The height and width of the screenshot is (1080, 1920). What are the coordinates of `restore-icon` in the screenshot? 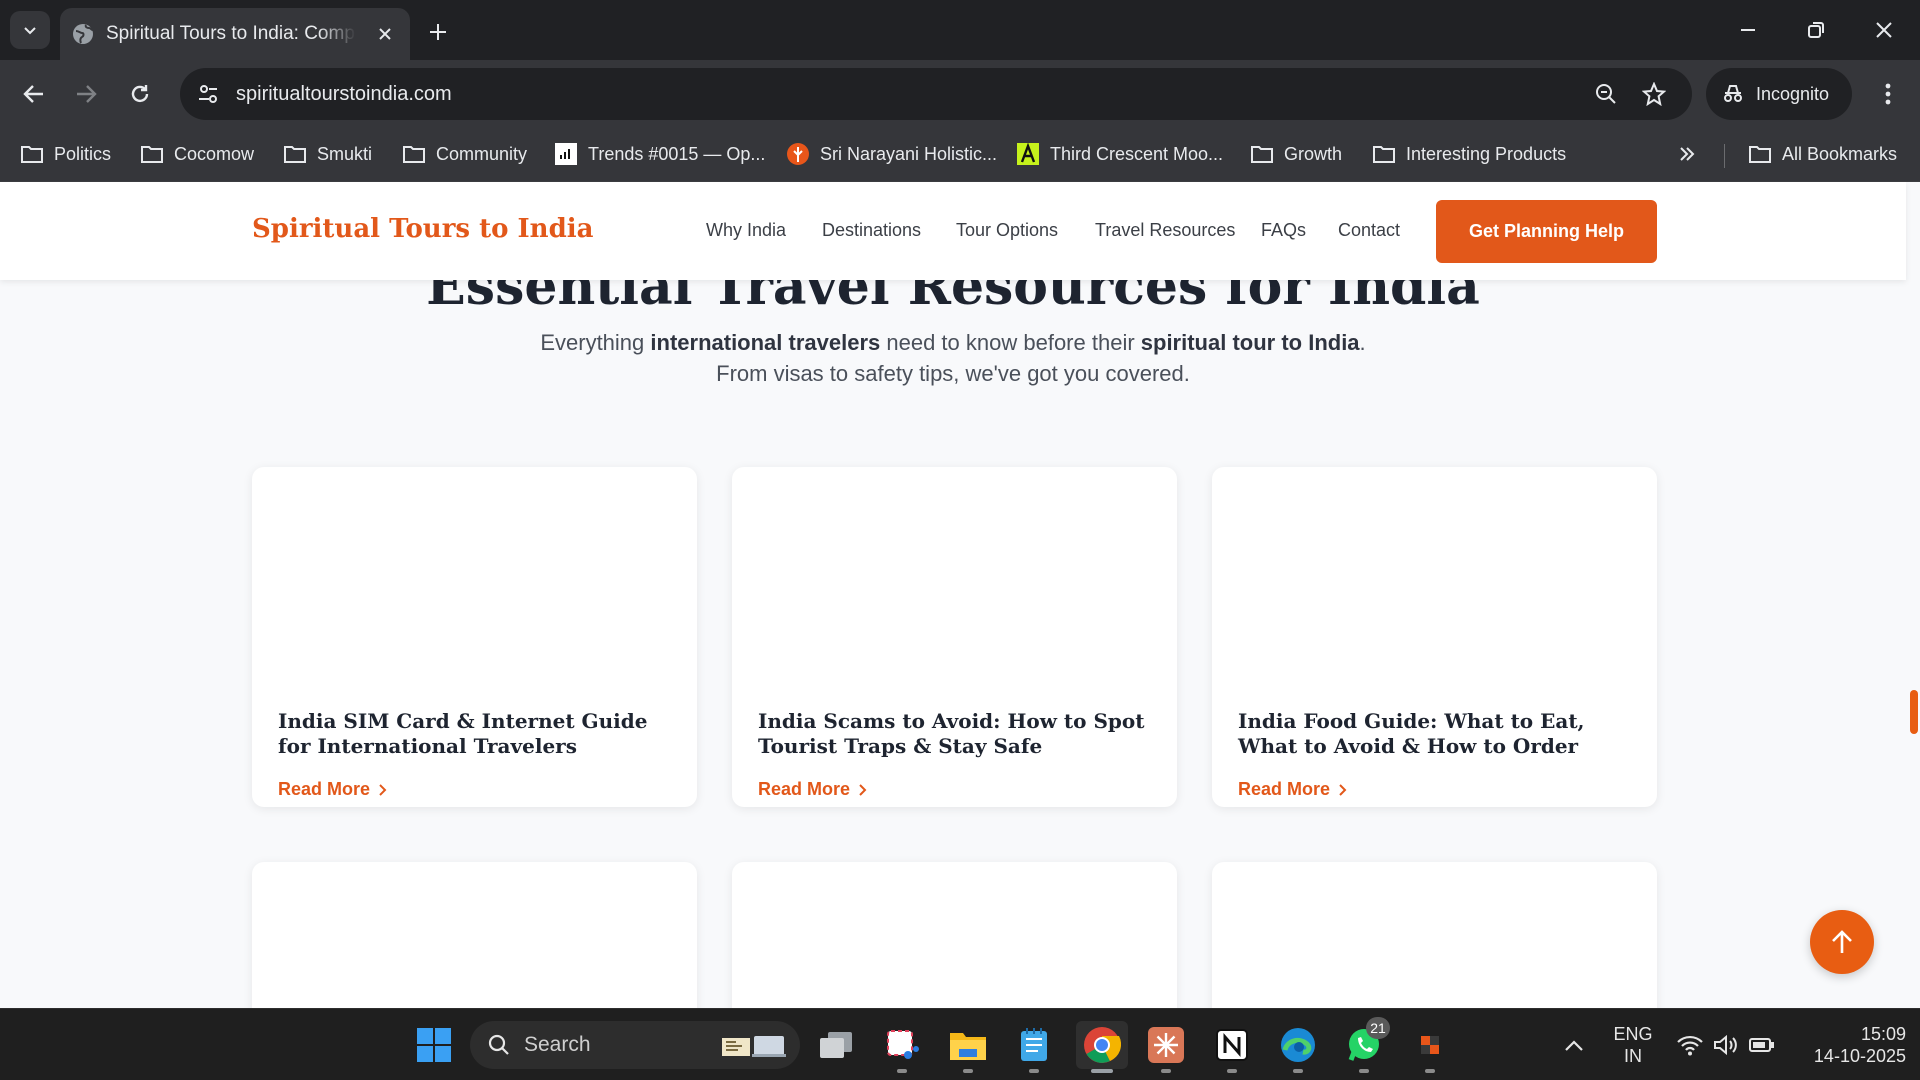 It's located at (1816, 30).